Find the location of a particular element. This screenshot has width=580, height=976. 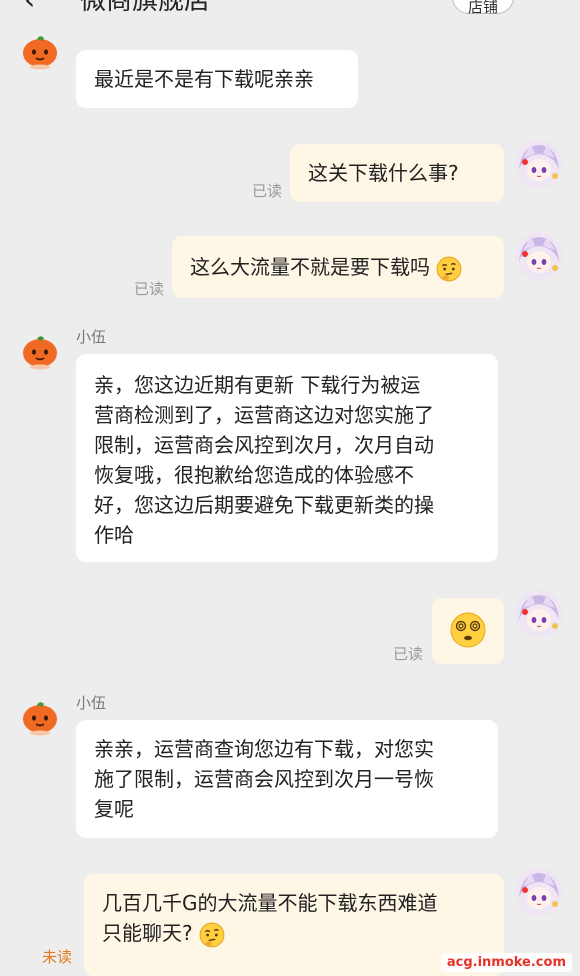

message-bubble-user is located at coordinates (468, 631).